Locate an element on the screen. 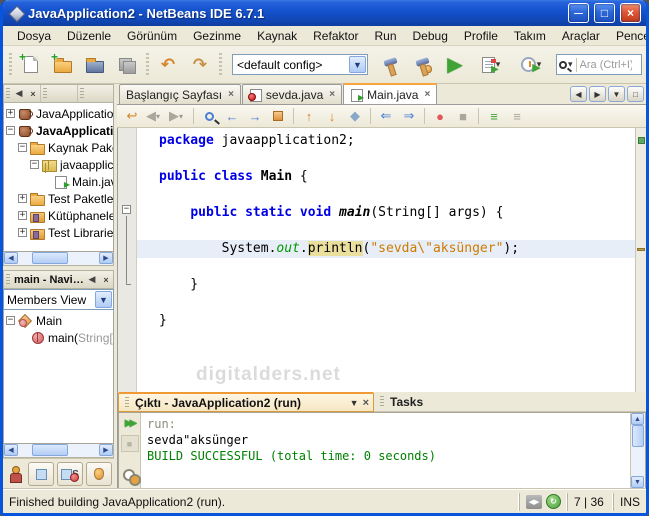 The image size is (649, 516). error-stripe is located at coordinates (640, 260).